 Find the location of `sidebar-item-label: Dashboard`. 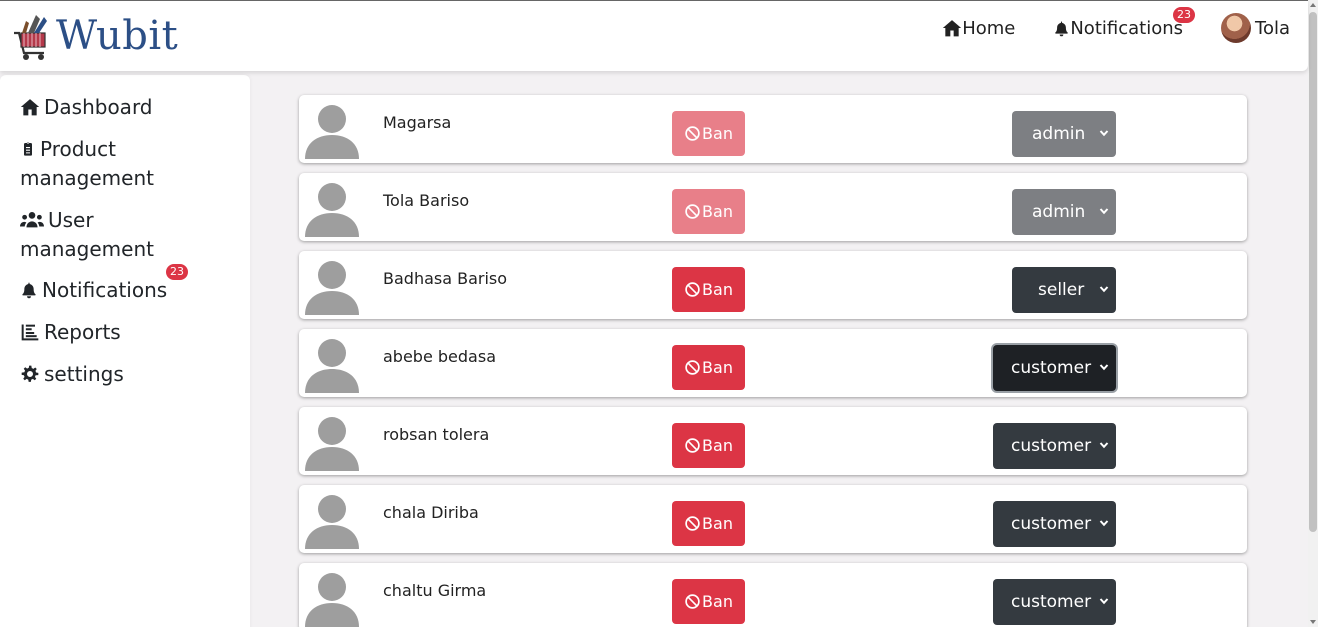

sidebar-item-label: Dashboard is located at coordinates (98, 107).